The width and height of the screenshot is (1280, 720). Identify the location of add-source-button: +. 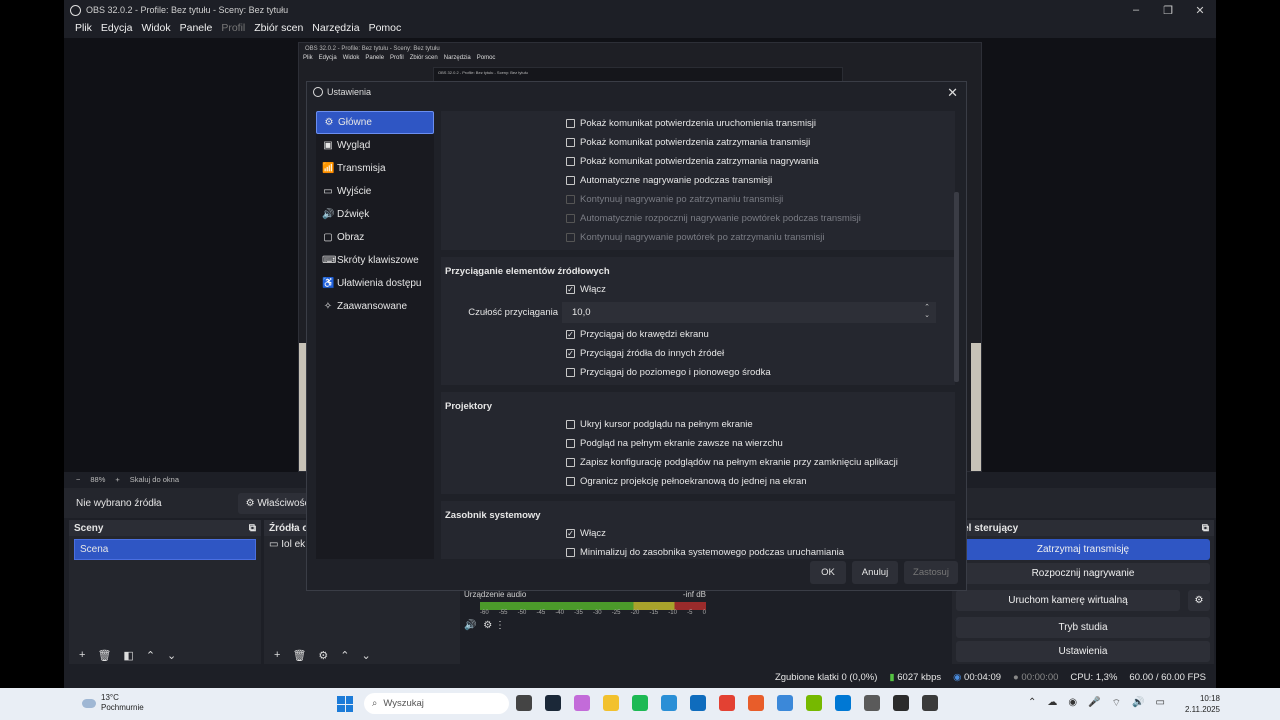
(277, 655).